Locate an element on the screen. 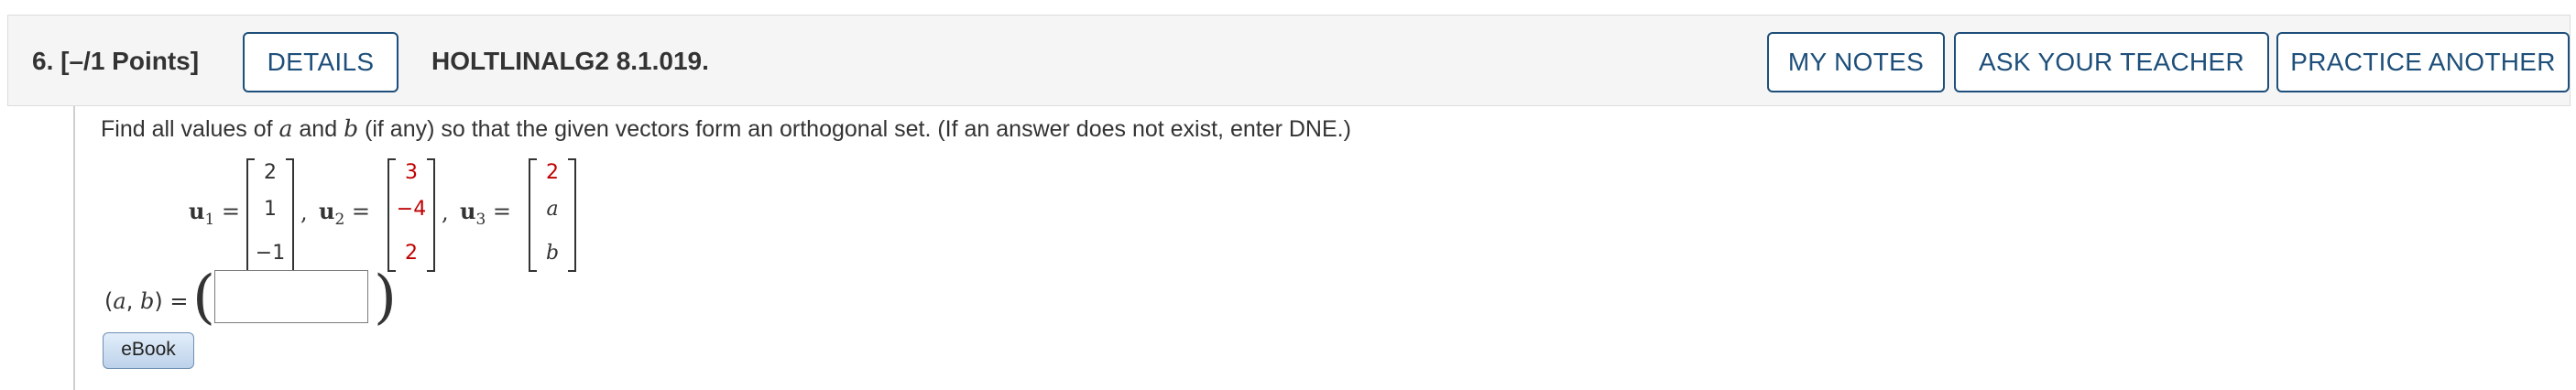 The image size is (2576, 390). matrix-entry: a is located at coordinates (552, 209).